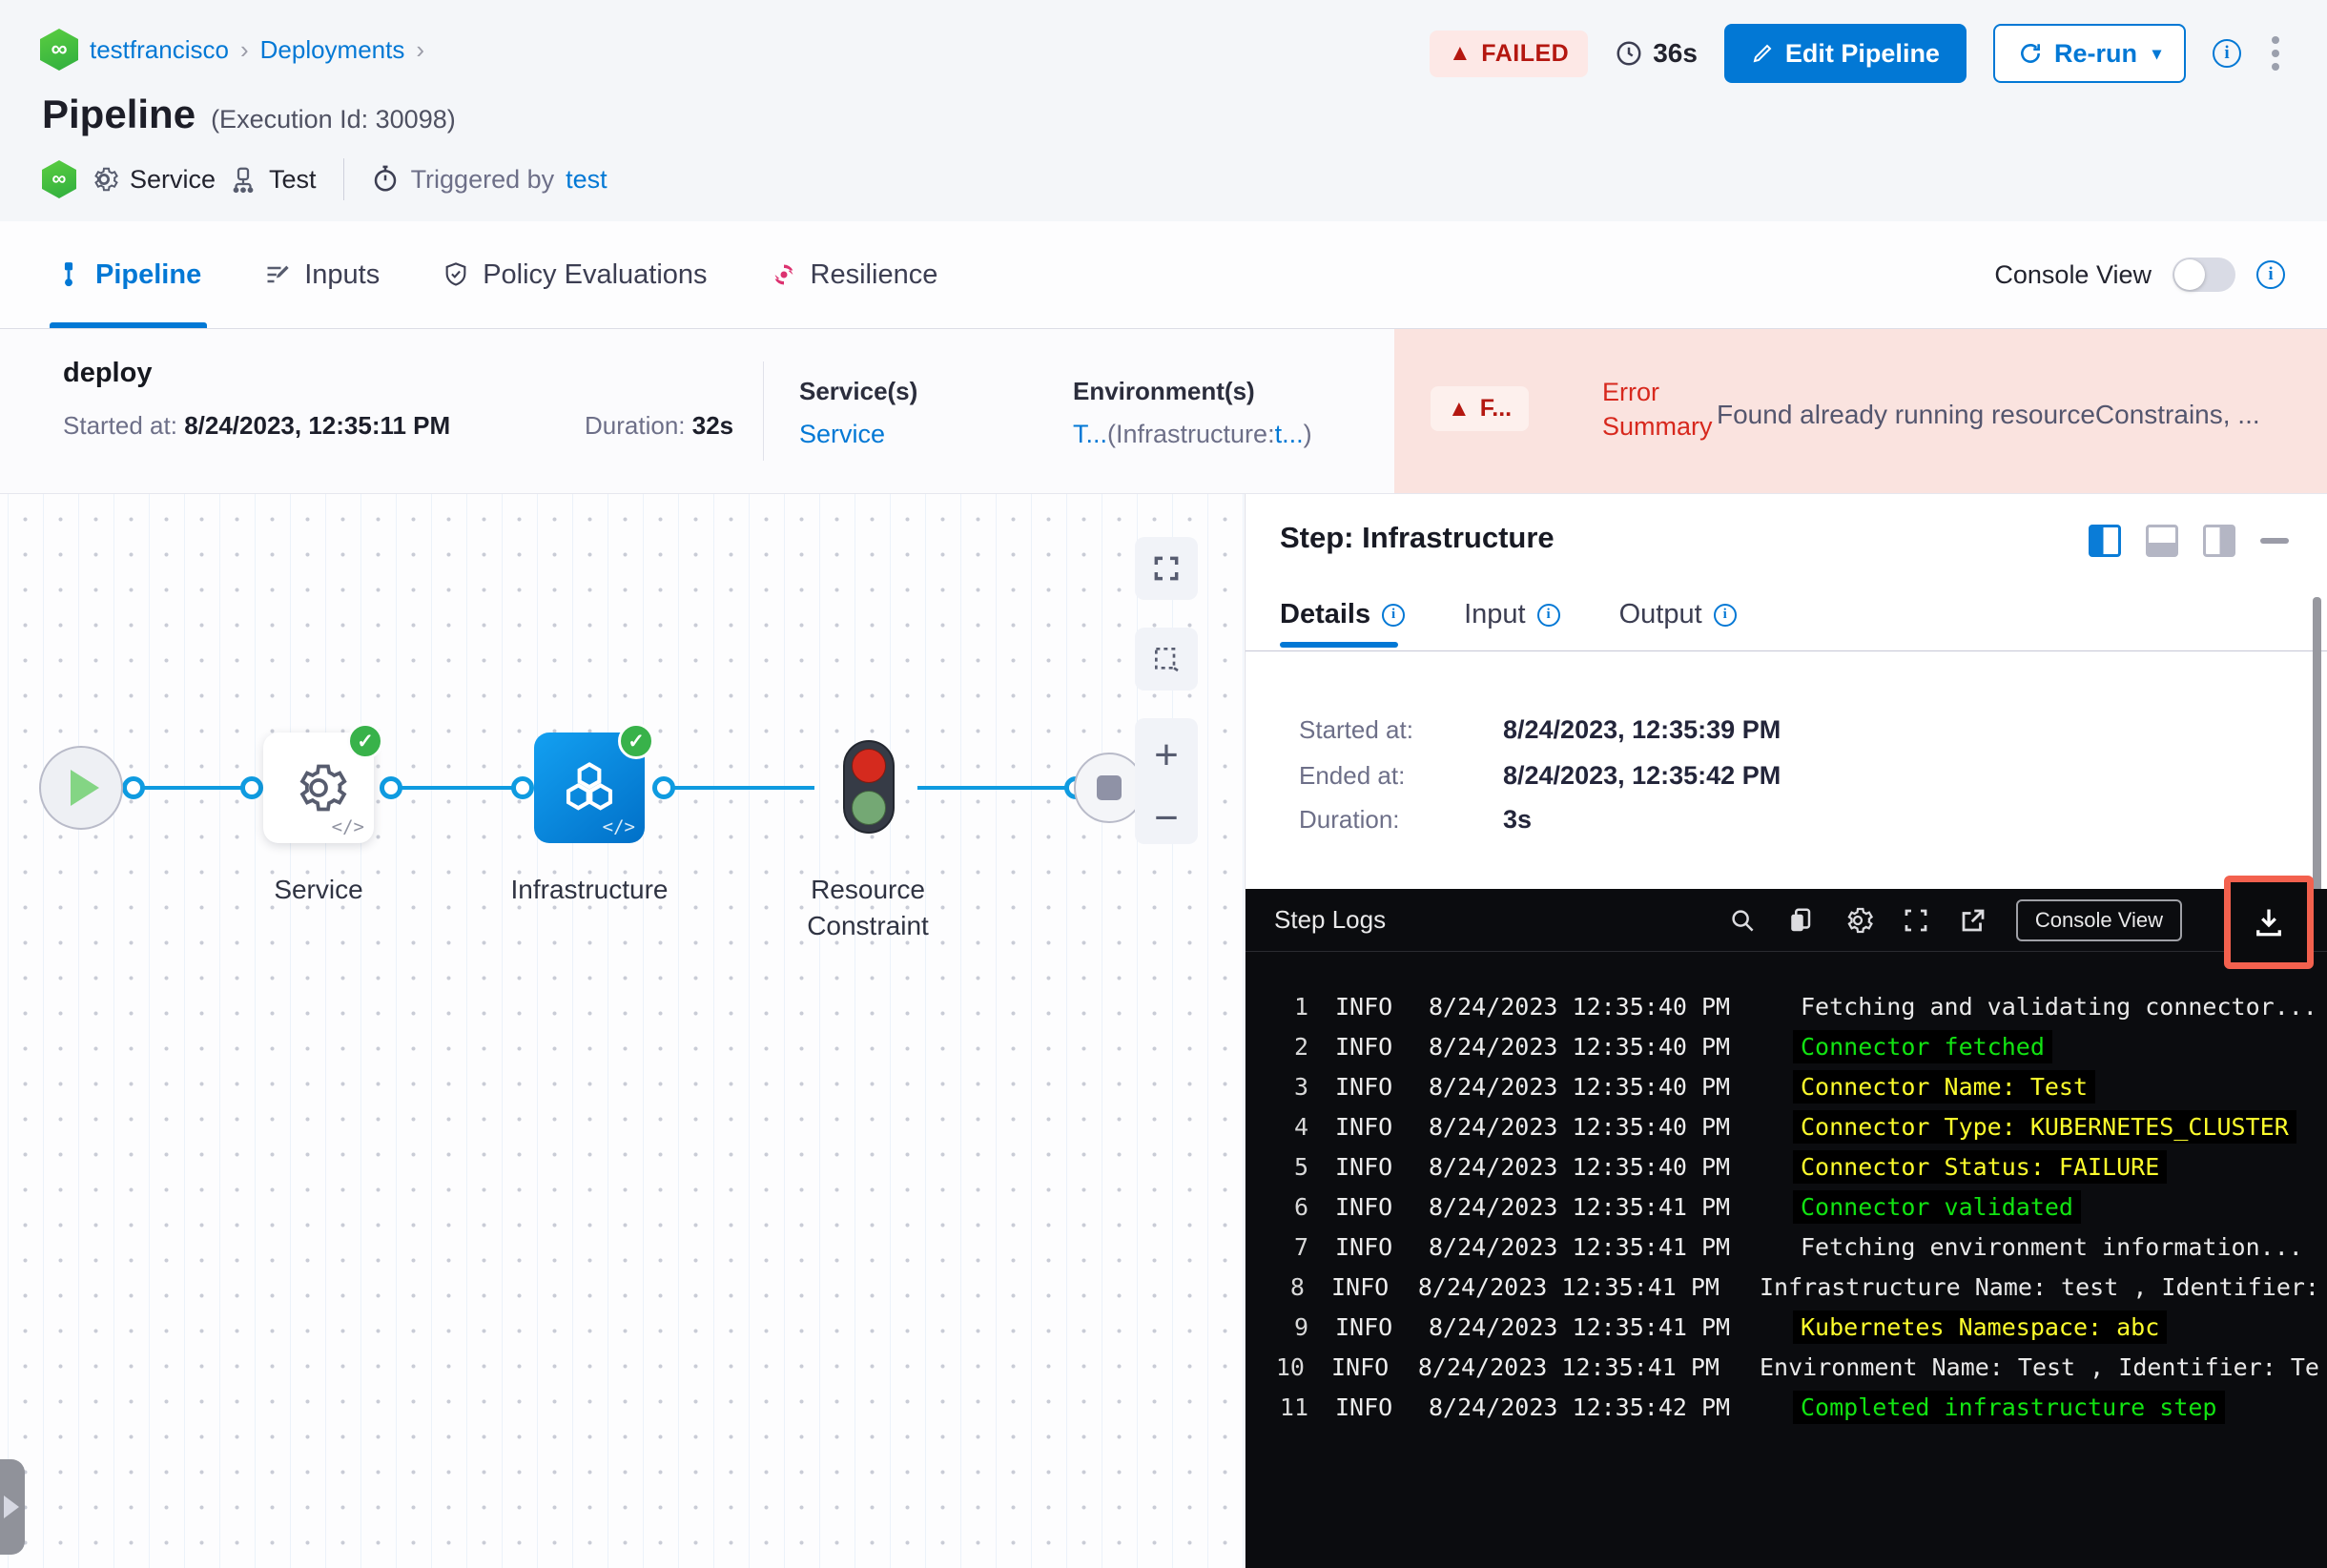  What do you see at coordinates (736, 788) in the screenshot?
I see `graph-edge` at bounding box center [736, 788].